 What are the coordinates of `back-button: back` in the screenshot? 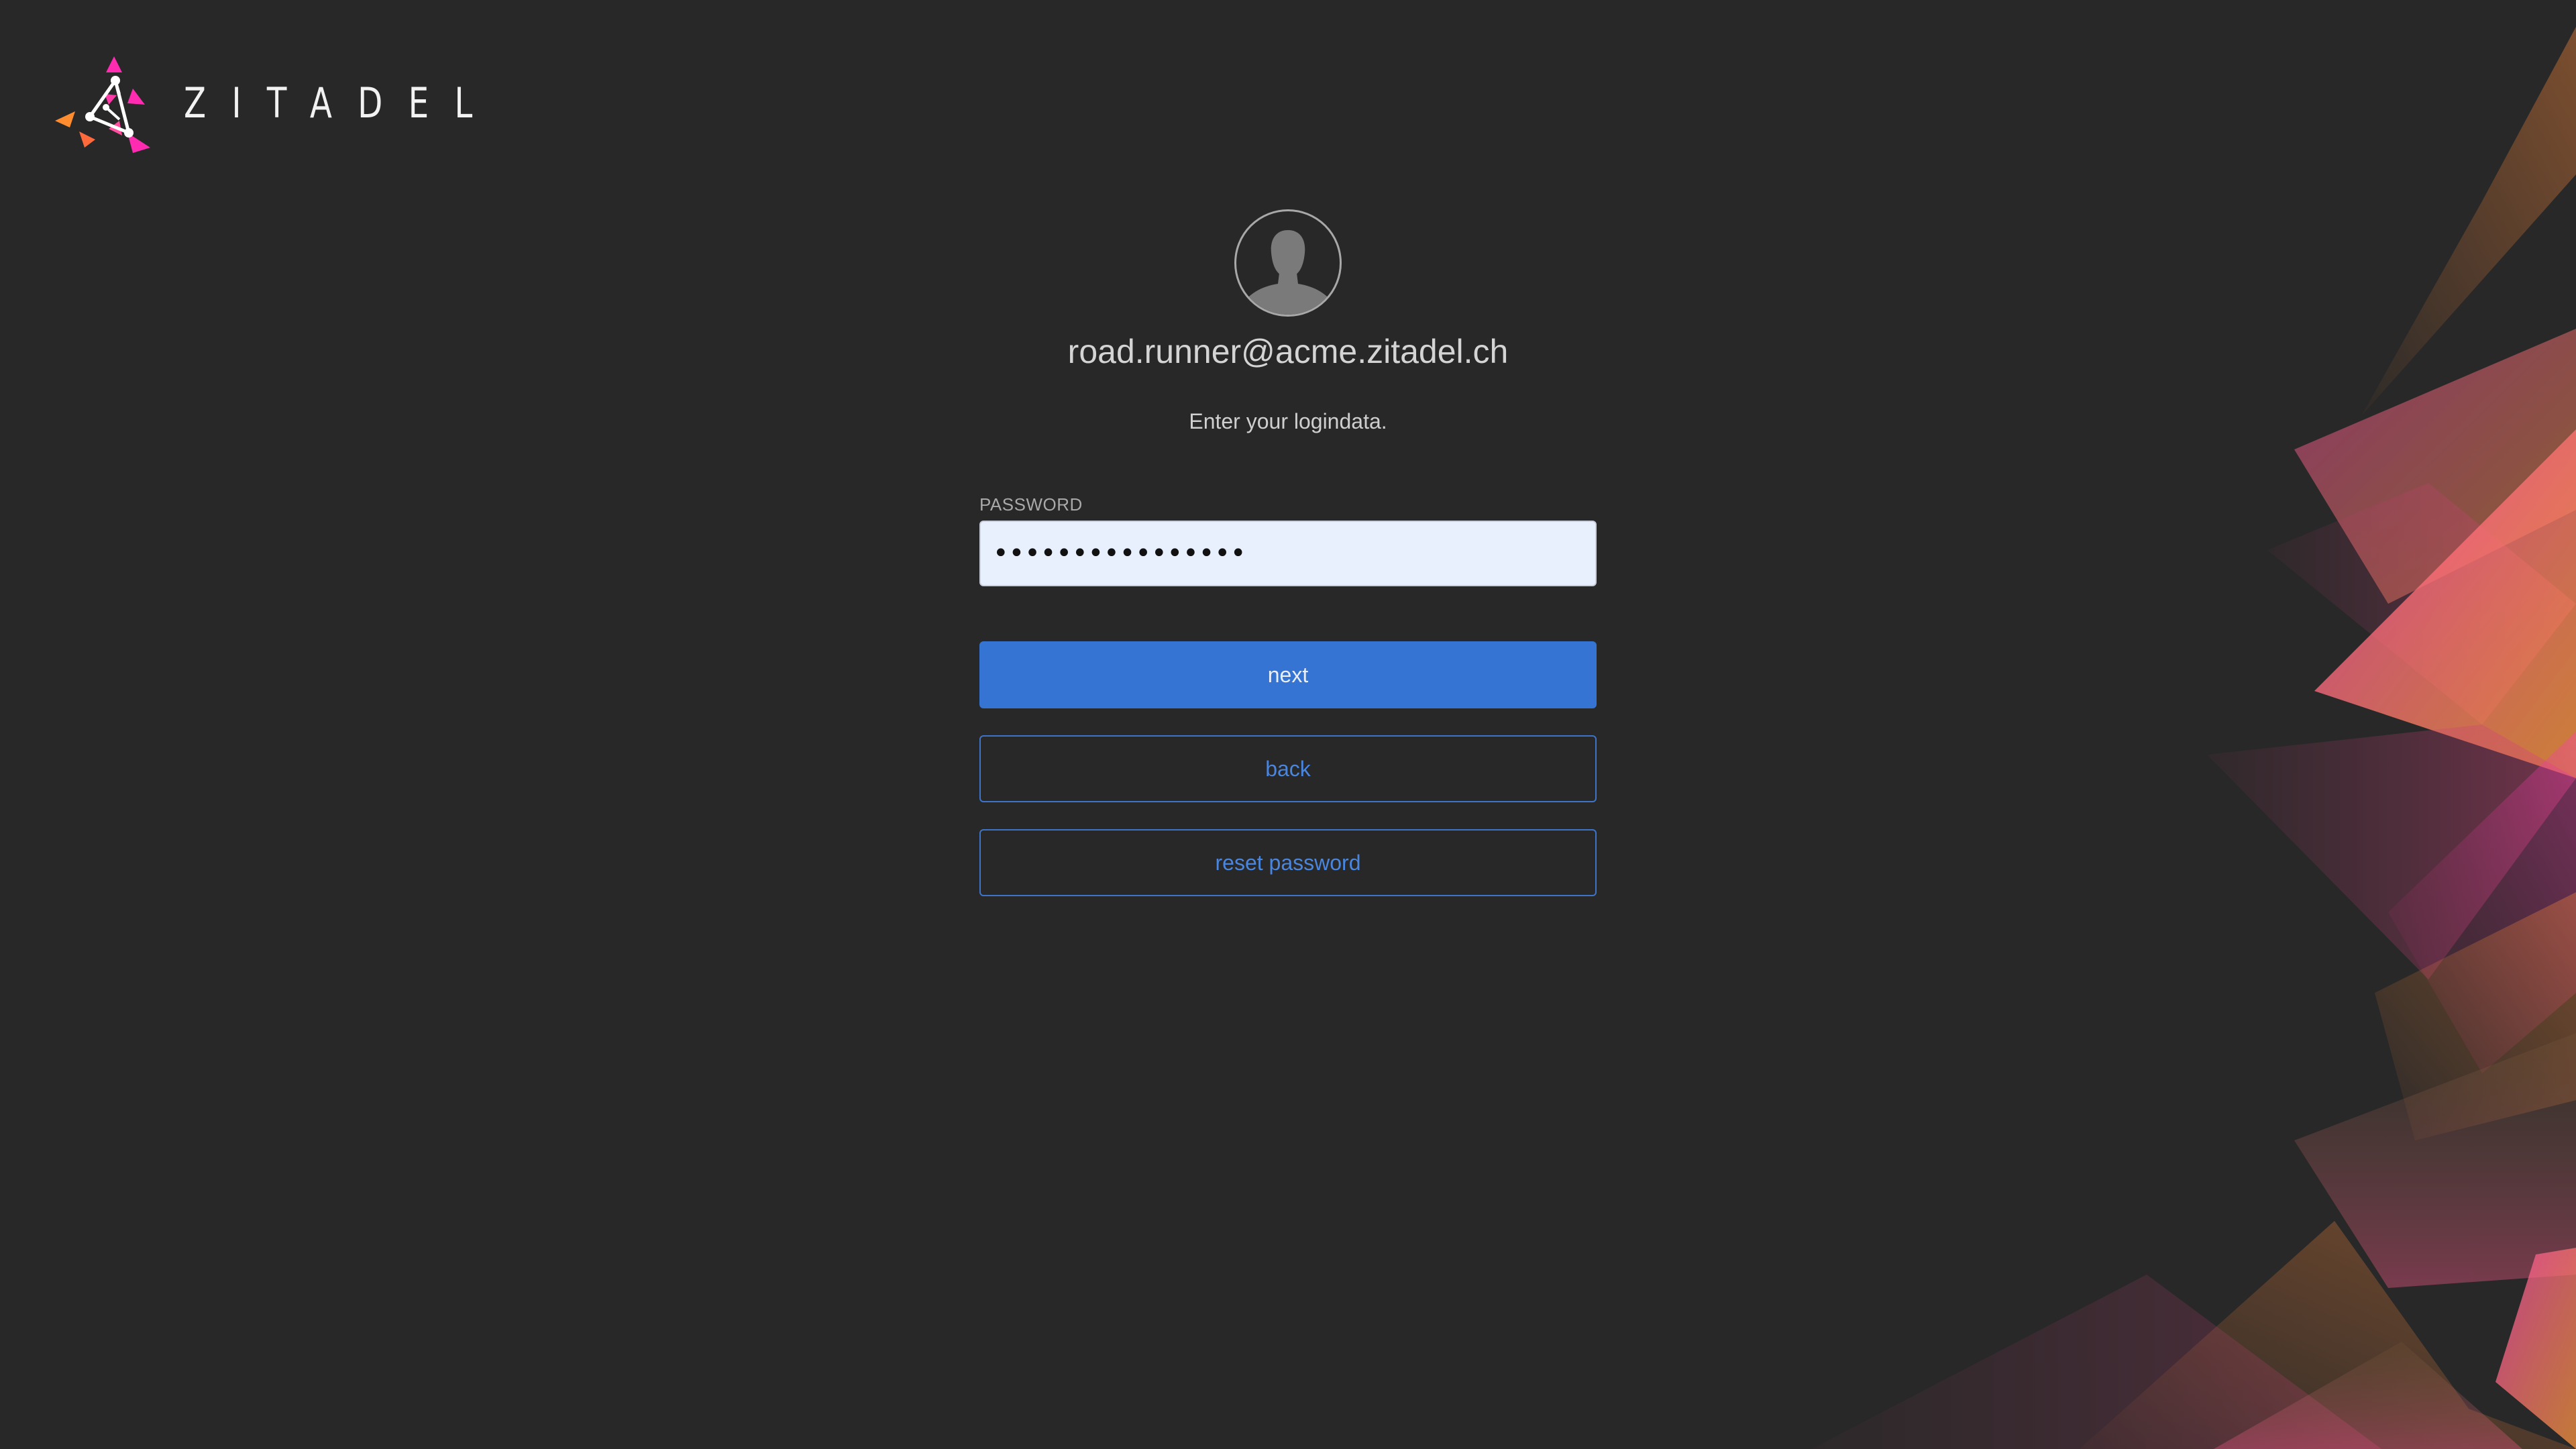 It's located at (1288, 768).